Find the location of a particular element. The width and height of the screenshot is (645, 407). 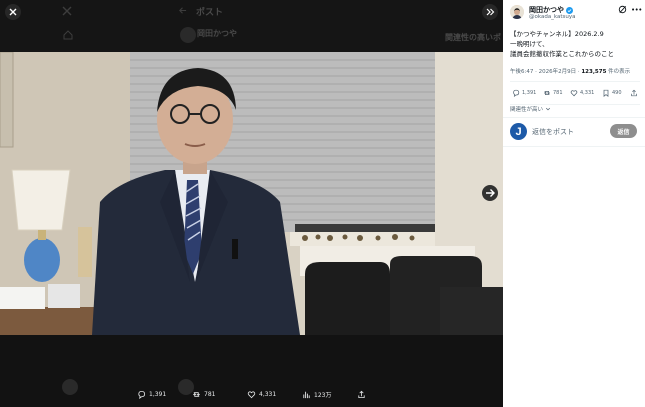

like-button: 4,331 is located at coordinates (582, 93).